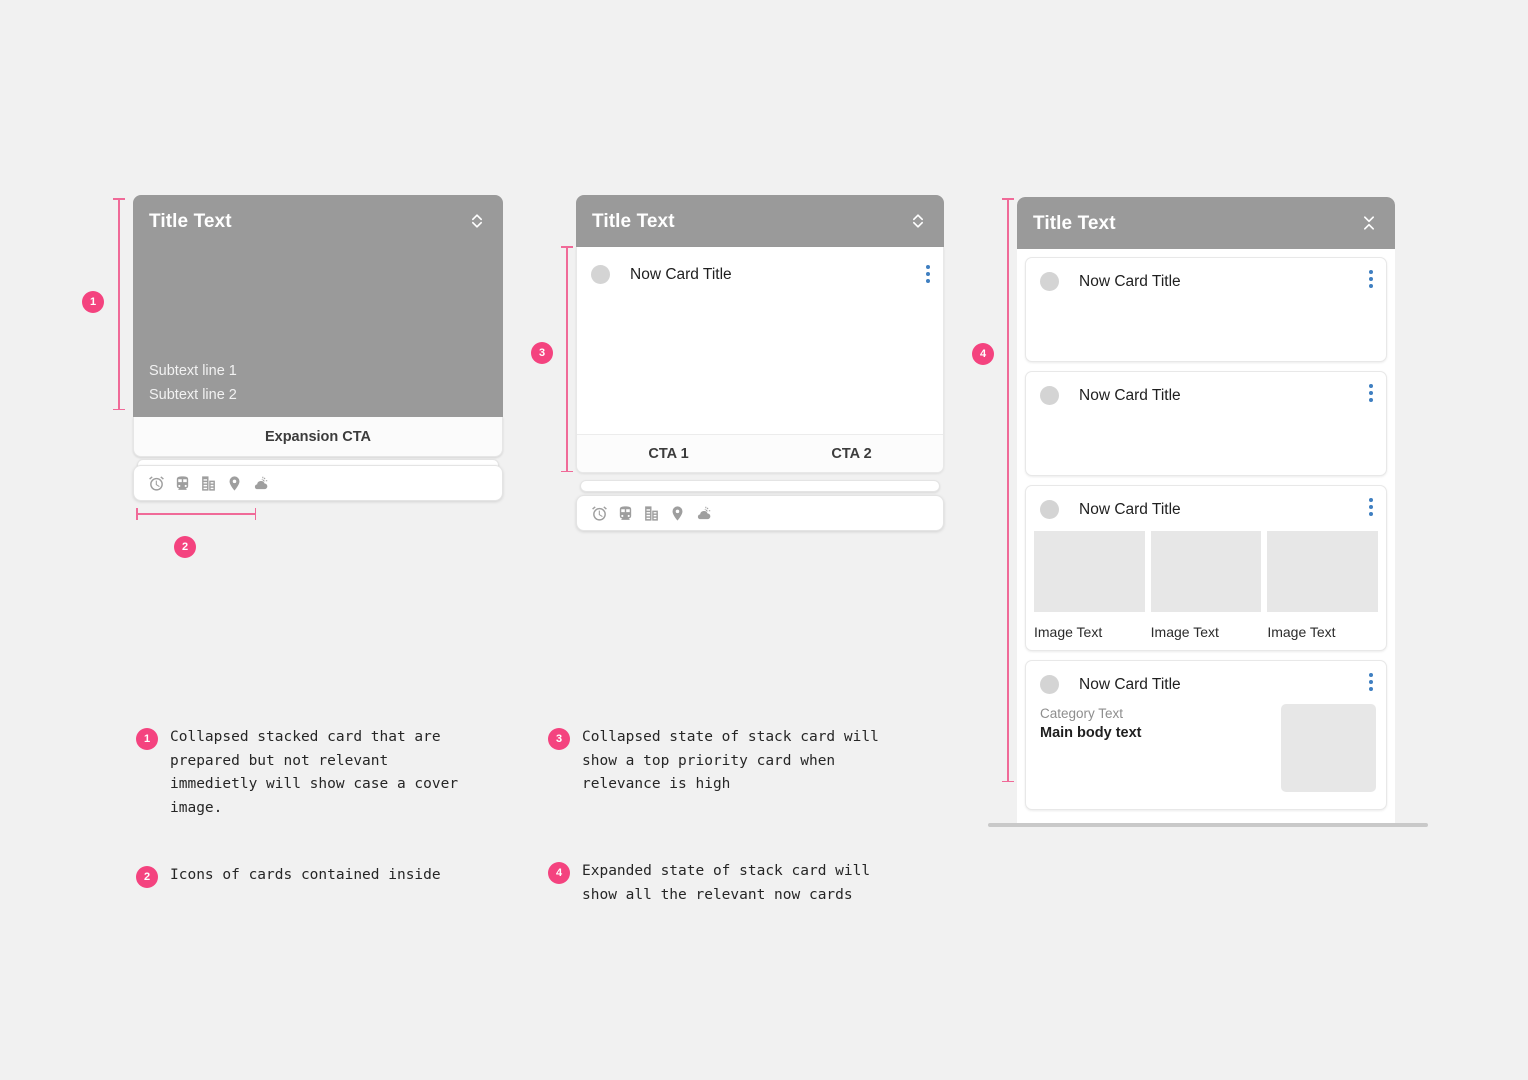  What do you see at coordinates (633, 221) in the screenshot?
I see `card3-title: Title Text` at bounding box center [633, 221].